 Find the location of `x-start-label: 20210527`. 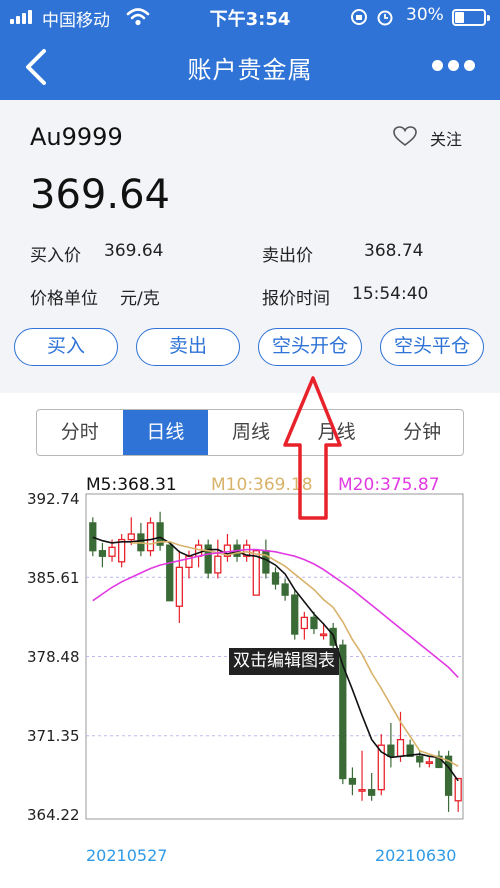

x-start-label: 20210527 is located at coordinates (127, 855).